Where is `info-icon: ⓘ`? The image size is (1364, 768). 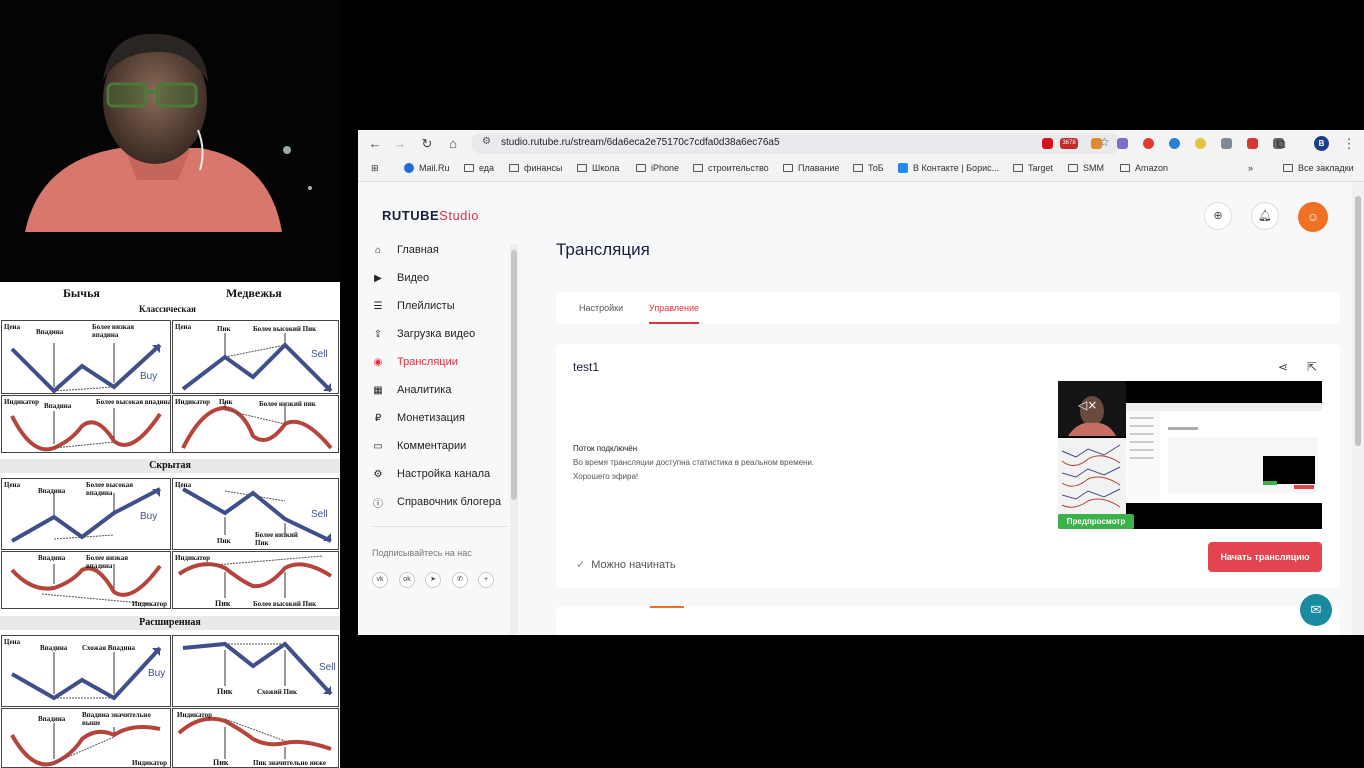
info-icon: ⓘ is located at coordinates (378, 504).